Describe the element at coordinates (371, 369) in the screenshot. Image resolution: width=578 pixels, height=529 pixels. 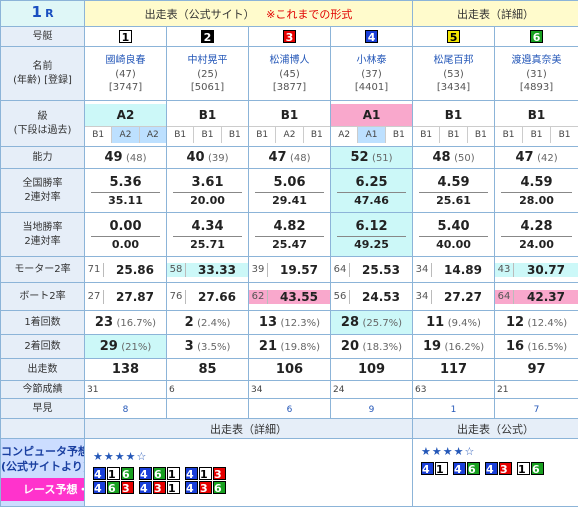
I see `starts-count: 109` at that location.